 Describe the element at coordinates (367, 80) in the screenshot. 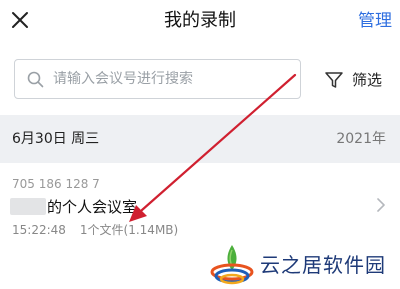

I see `filter-label: 筛选` at that location.